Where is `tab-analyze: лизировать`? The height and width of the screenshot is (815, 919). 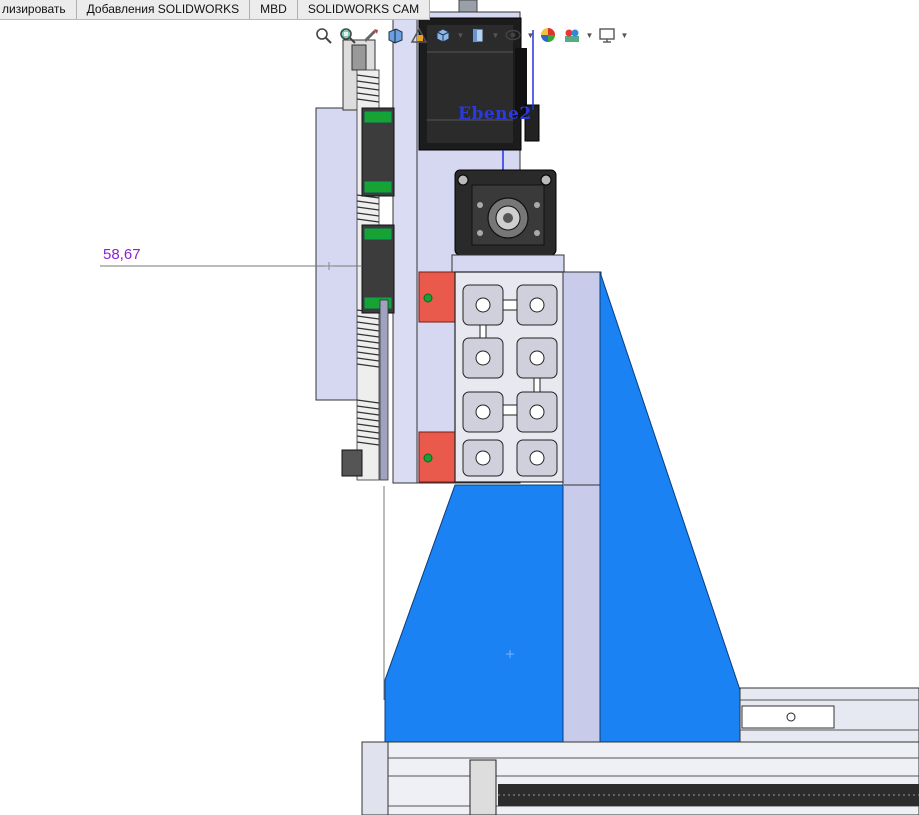 tab-analyze: лизировать is located at coordinates (38, 9).